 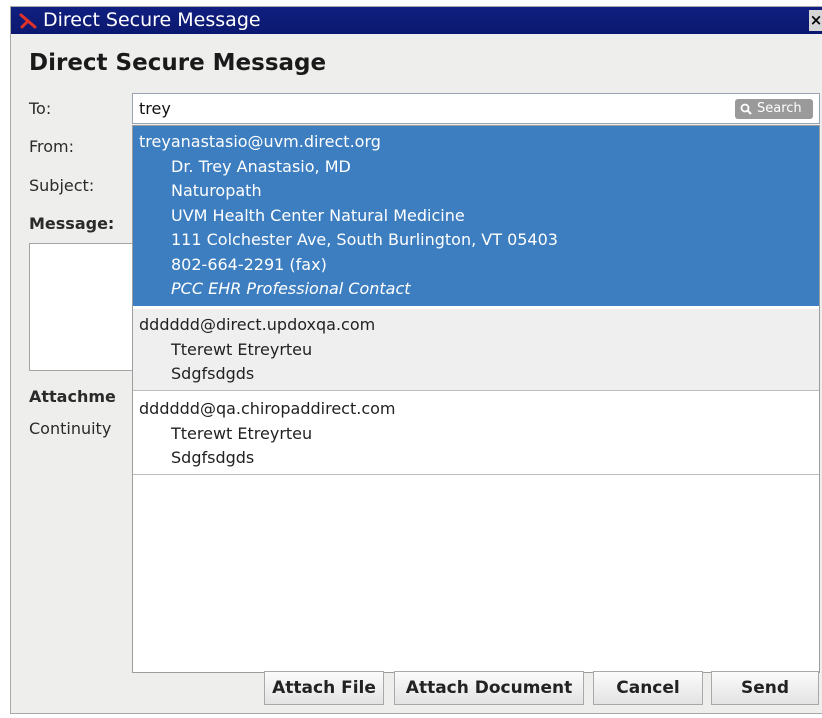 I want to click on suggestion-fax: 802-664-2291 (fax), so click(x=249, y=264).